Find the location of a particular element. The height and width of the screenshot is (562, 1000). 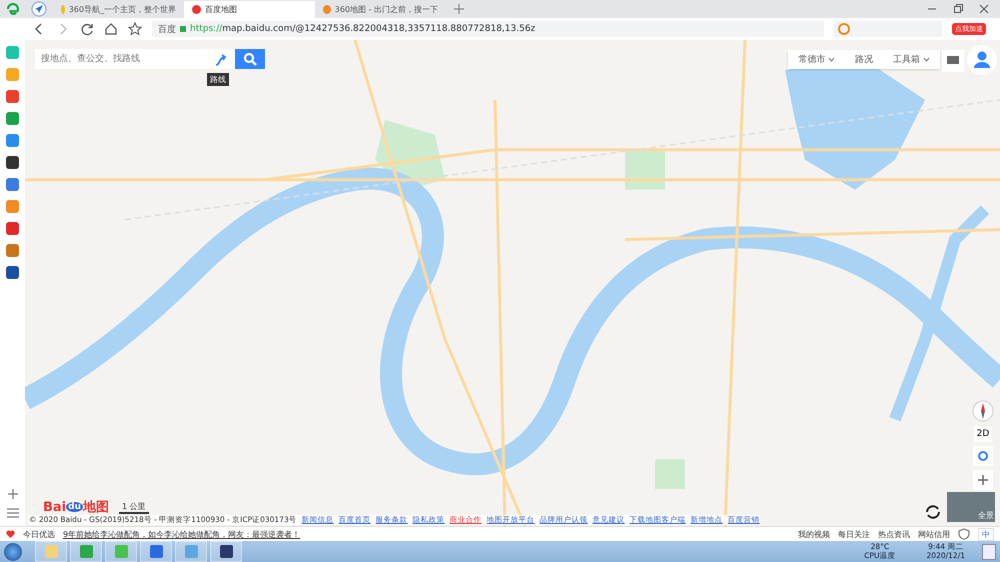

toolbox-dropdown: 工具箱 is located at coordinates (911, 59).